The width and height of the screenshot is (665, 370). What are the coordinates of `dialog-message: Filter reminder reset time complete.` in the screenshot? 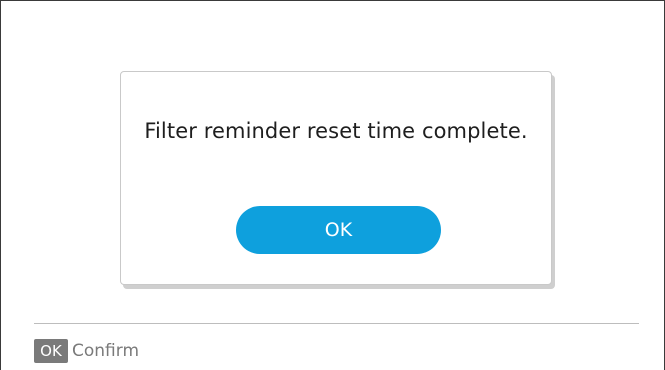 It's located at (336, 131).